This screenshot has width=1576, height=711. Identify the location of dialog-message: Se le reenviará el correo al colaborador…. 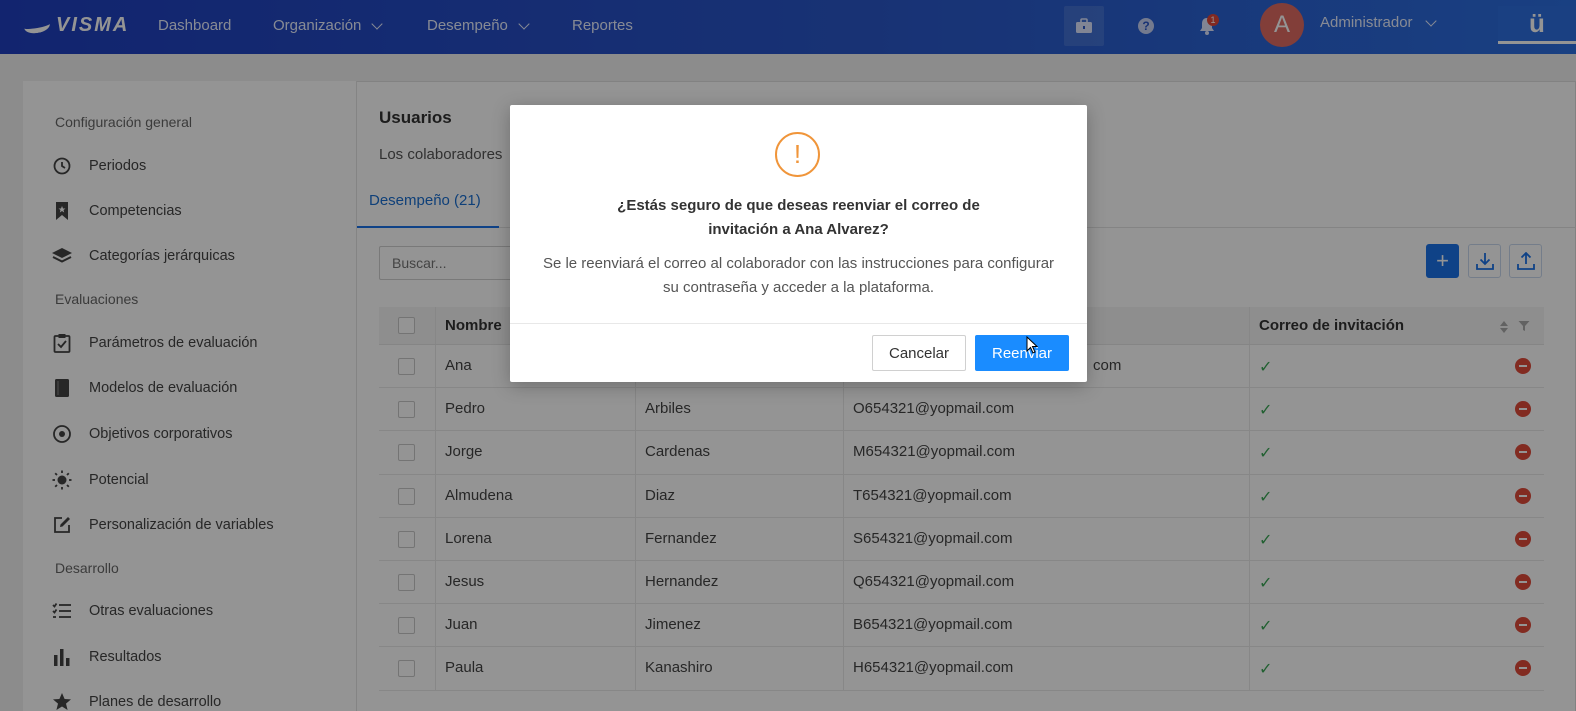
(798, 275).